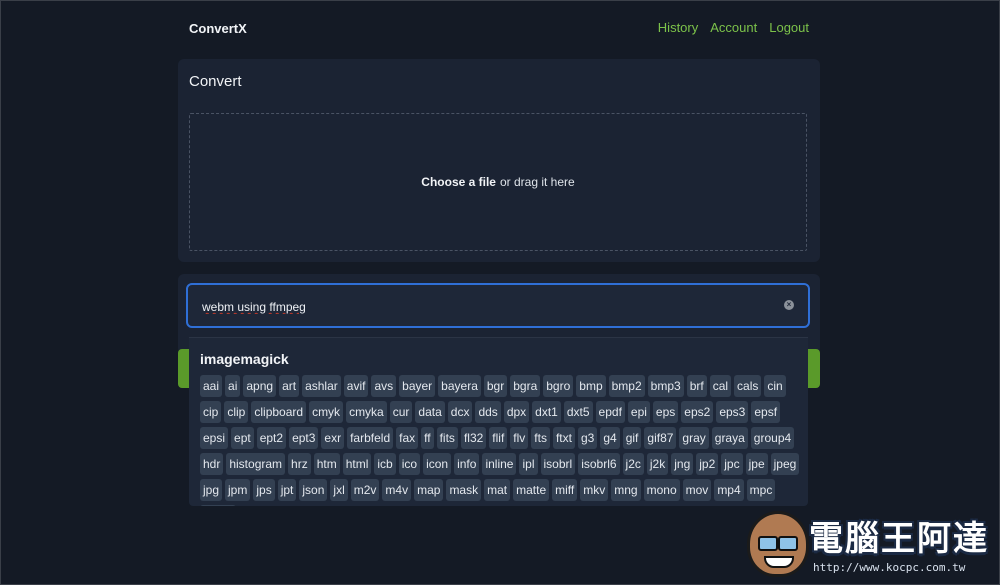 This screenshot has width=1000, height=585. Describe the element at coordinates (546, 412) in the screenshot. I see `format-option-dxt1: dxt1` at that location.